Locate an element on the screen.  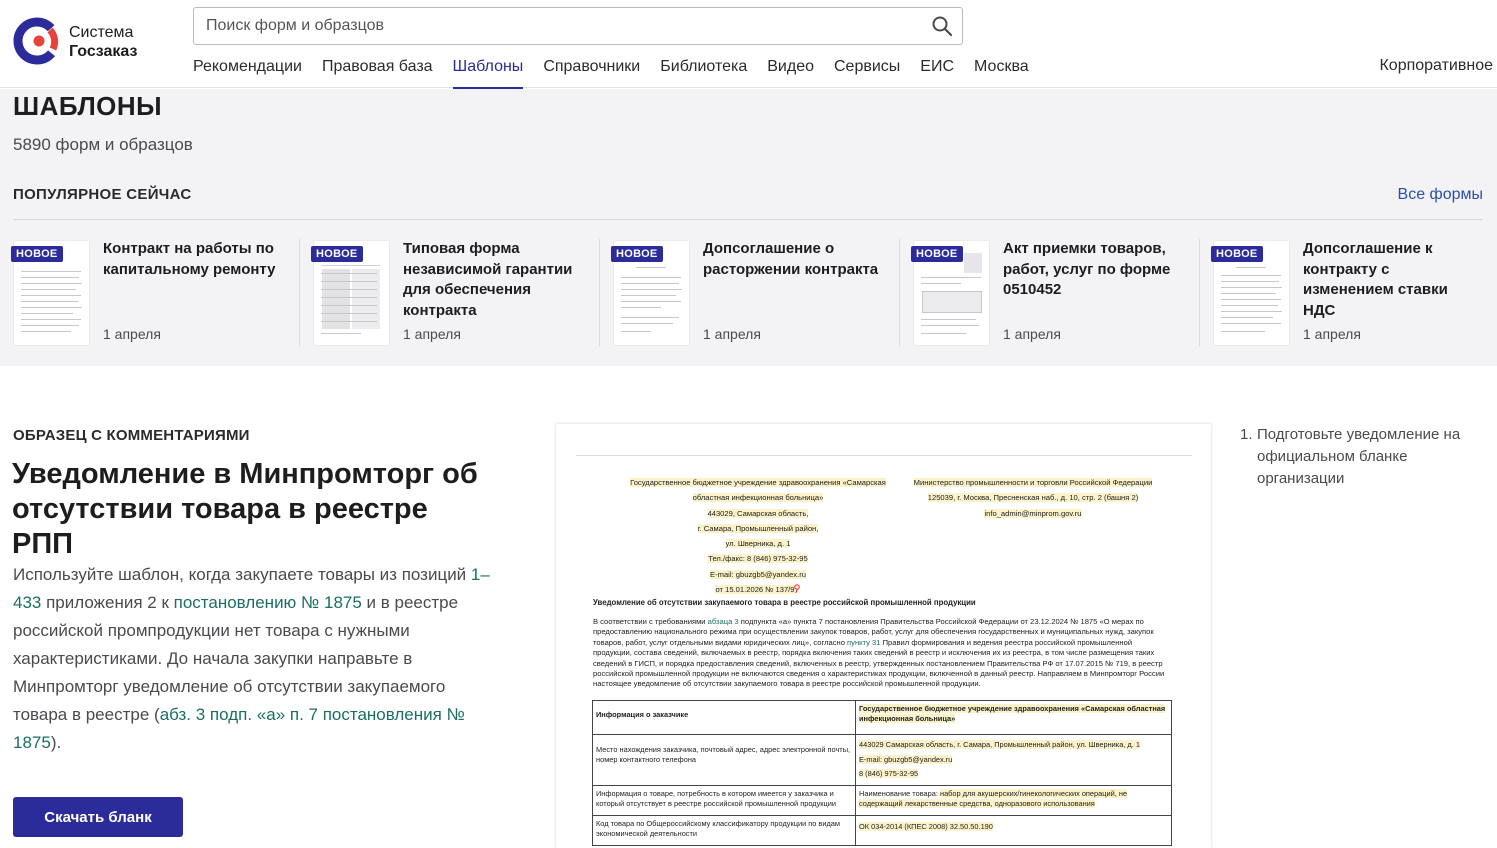
search-box is located at coordinates (578, 26).